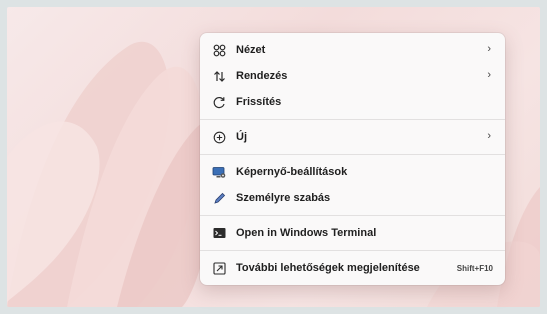 The height and width of the screenshot is (314, 547). I want to click on menu-item-personalize: Személyre szabás, so click(352, 198).